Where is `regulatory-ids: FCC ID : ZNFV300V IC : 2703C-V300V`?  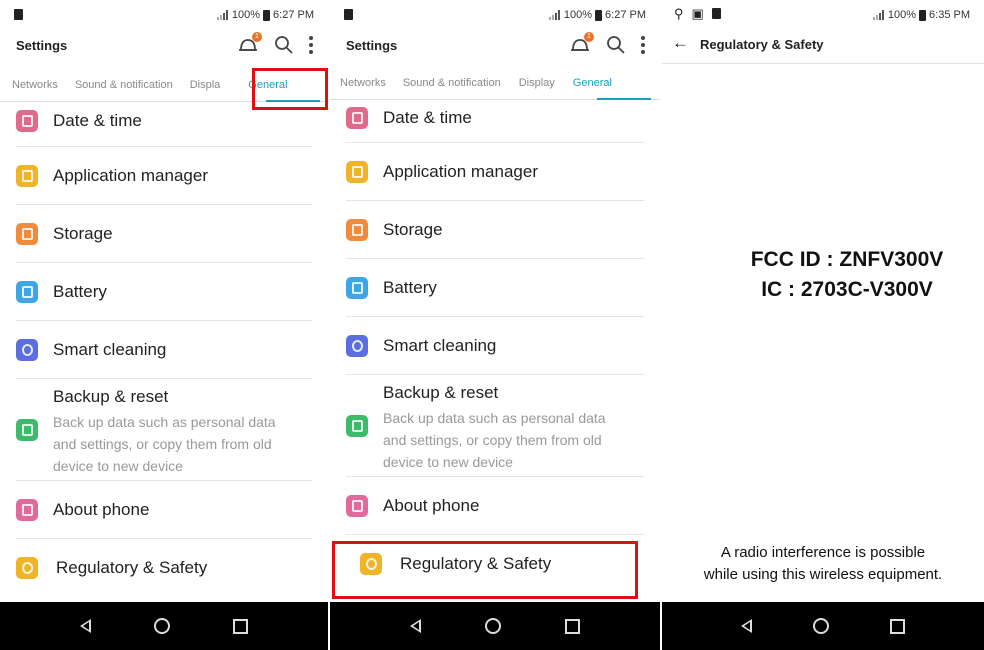
regulatory-ids: FCC ID : ZNFV300V IC : 2703C-V300V is located at coordinates (817, 275).